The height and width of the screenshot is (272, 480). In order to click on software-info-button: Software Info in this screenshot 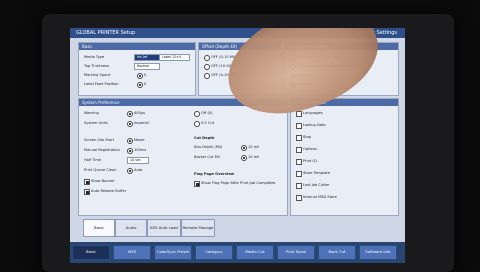, I will do `click(378, 252)`.